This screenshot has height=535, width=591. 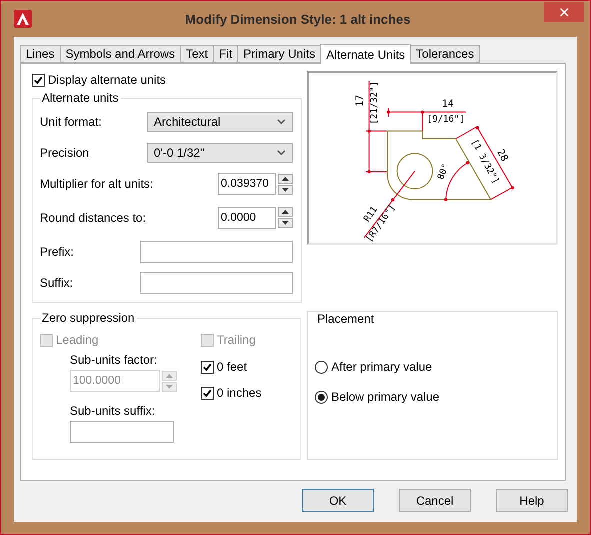 I want to click on close-button, so click(x=564, y=12).